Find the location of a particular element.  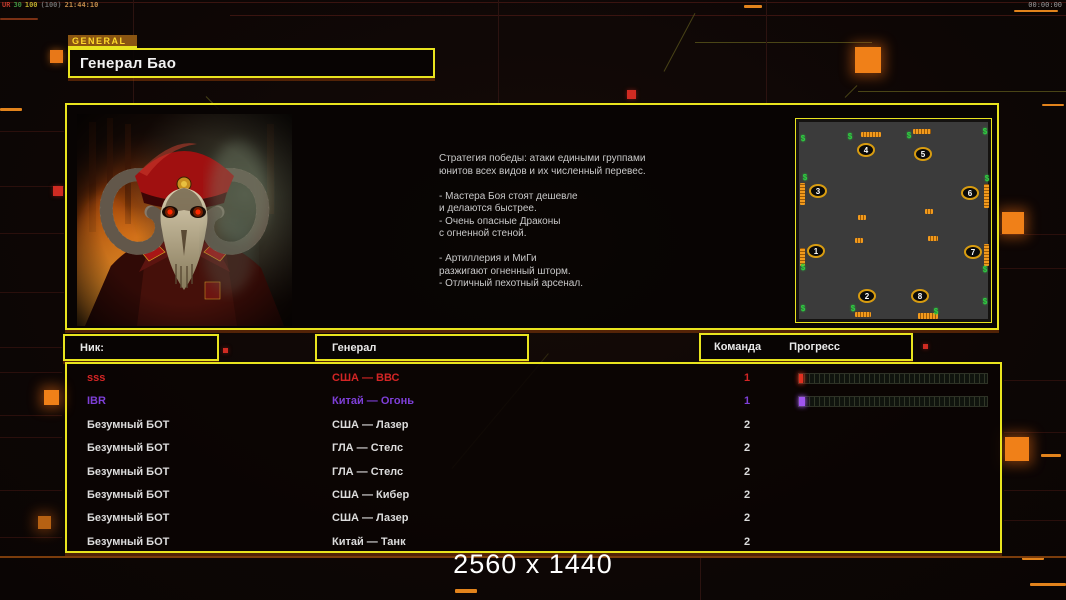

player-general: Китай — Огонь is located at coordinates (373, 401).